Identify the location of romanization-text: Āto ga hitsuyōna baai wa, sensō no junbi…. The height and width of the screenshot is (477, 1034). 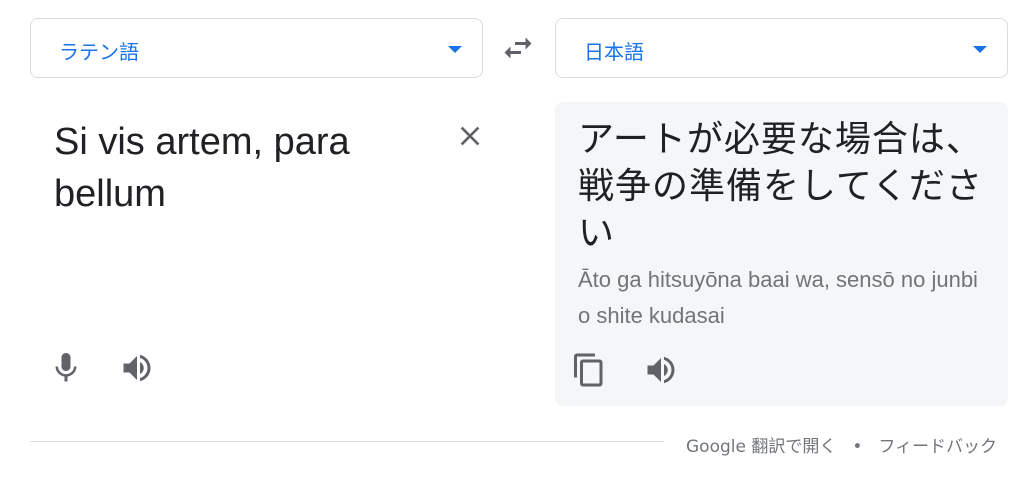
(778, 297).